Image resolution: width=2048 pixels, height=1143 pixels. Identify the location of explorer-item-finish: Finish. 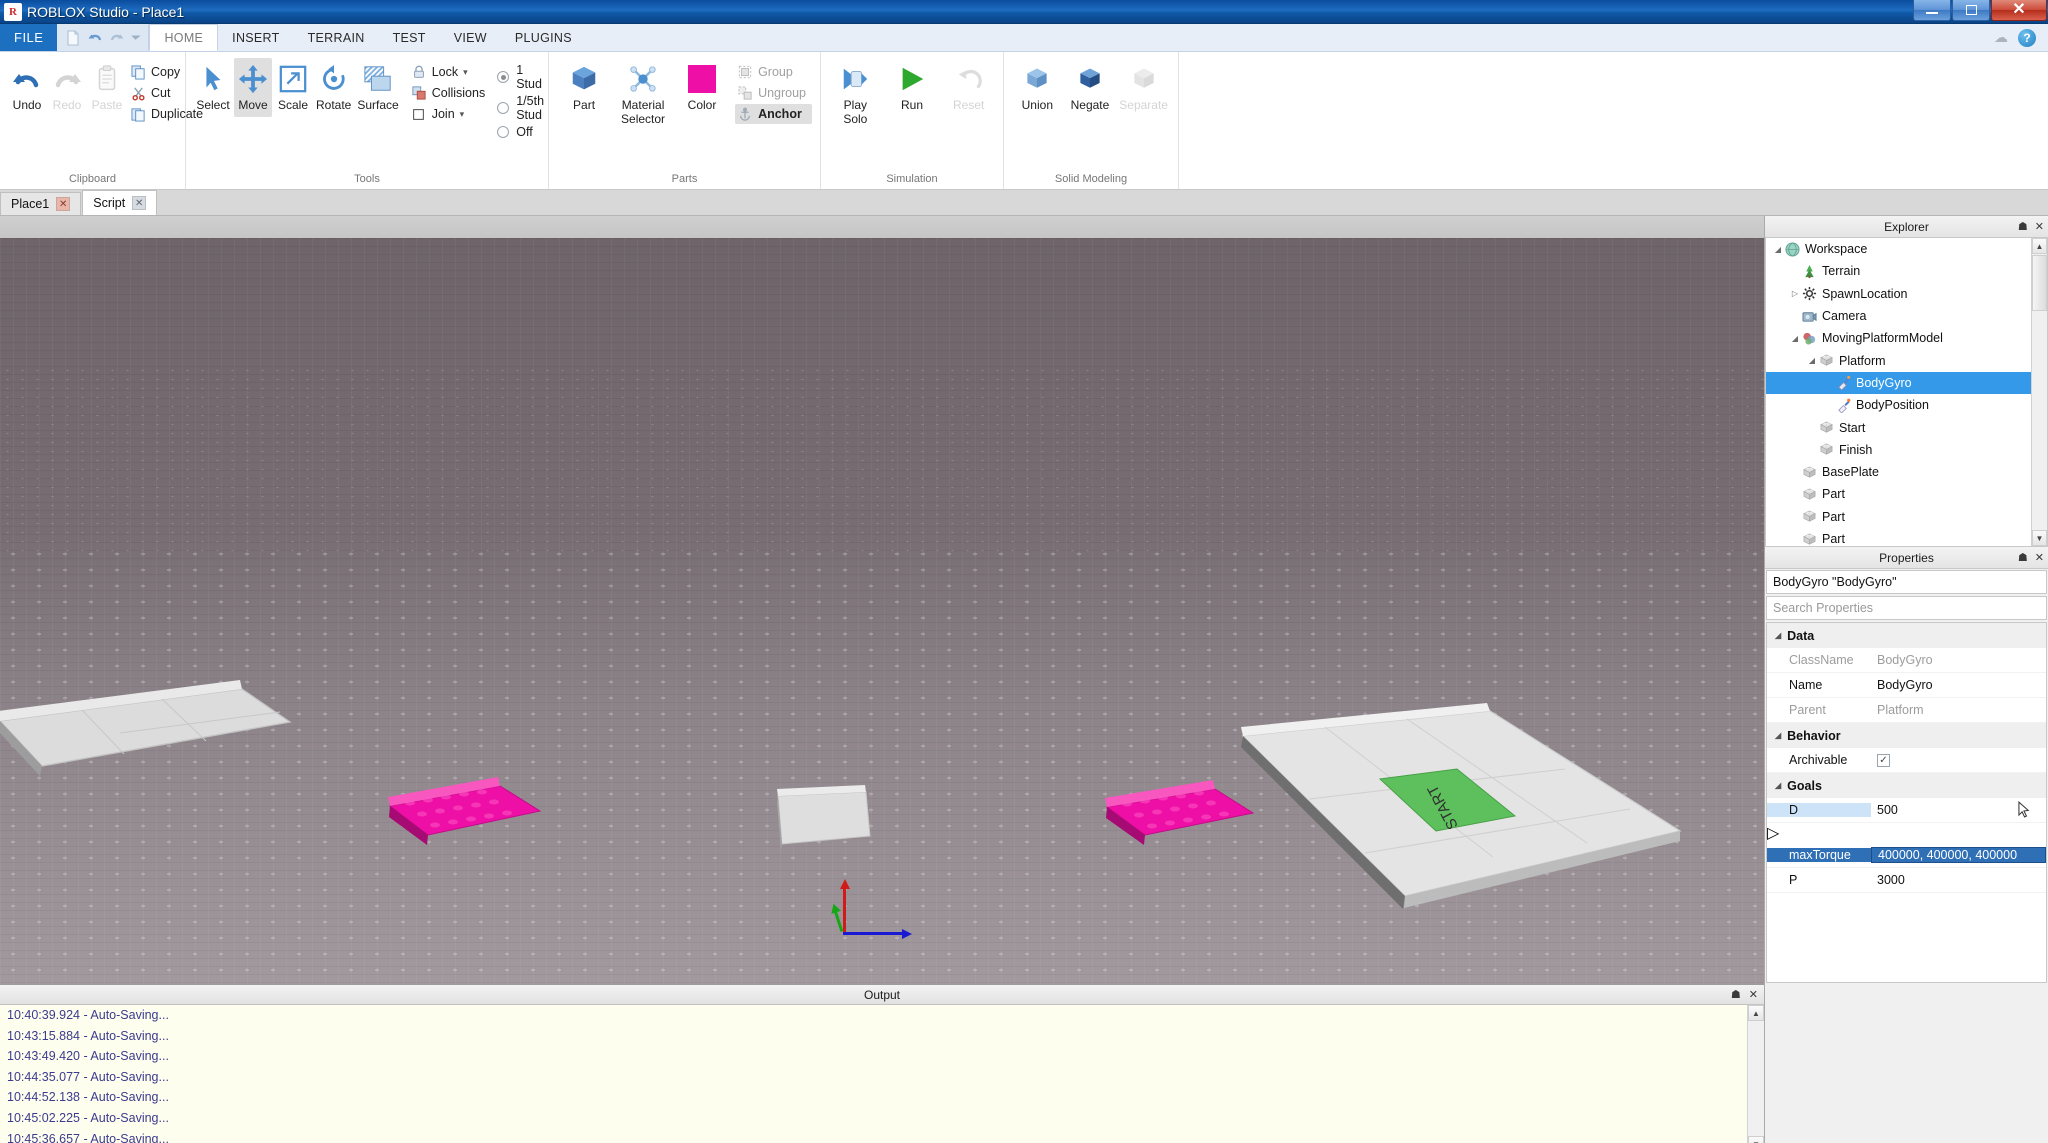
(1906, 450).